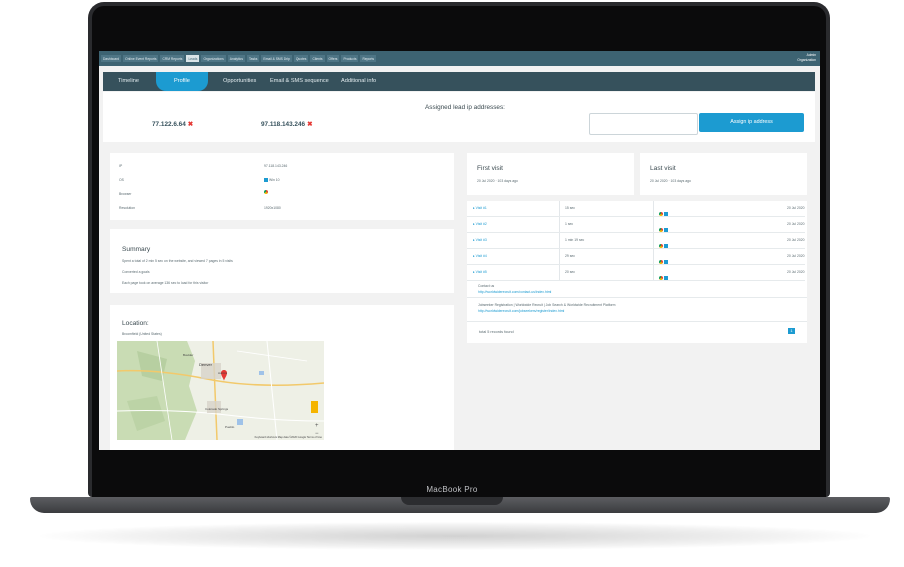 This screenshot has height=567, width=904. What do you see at coordinates (636, 273) in the screenshot?
I see `visit-row: ▸ Visit #5 20 sec 20 Jul 2020` at bounding box center [636, 273].